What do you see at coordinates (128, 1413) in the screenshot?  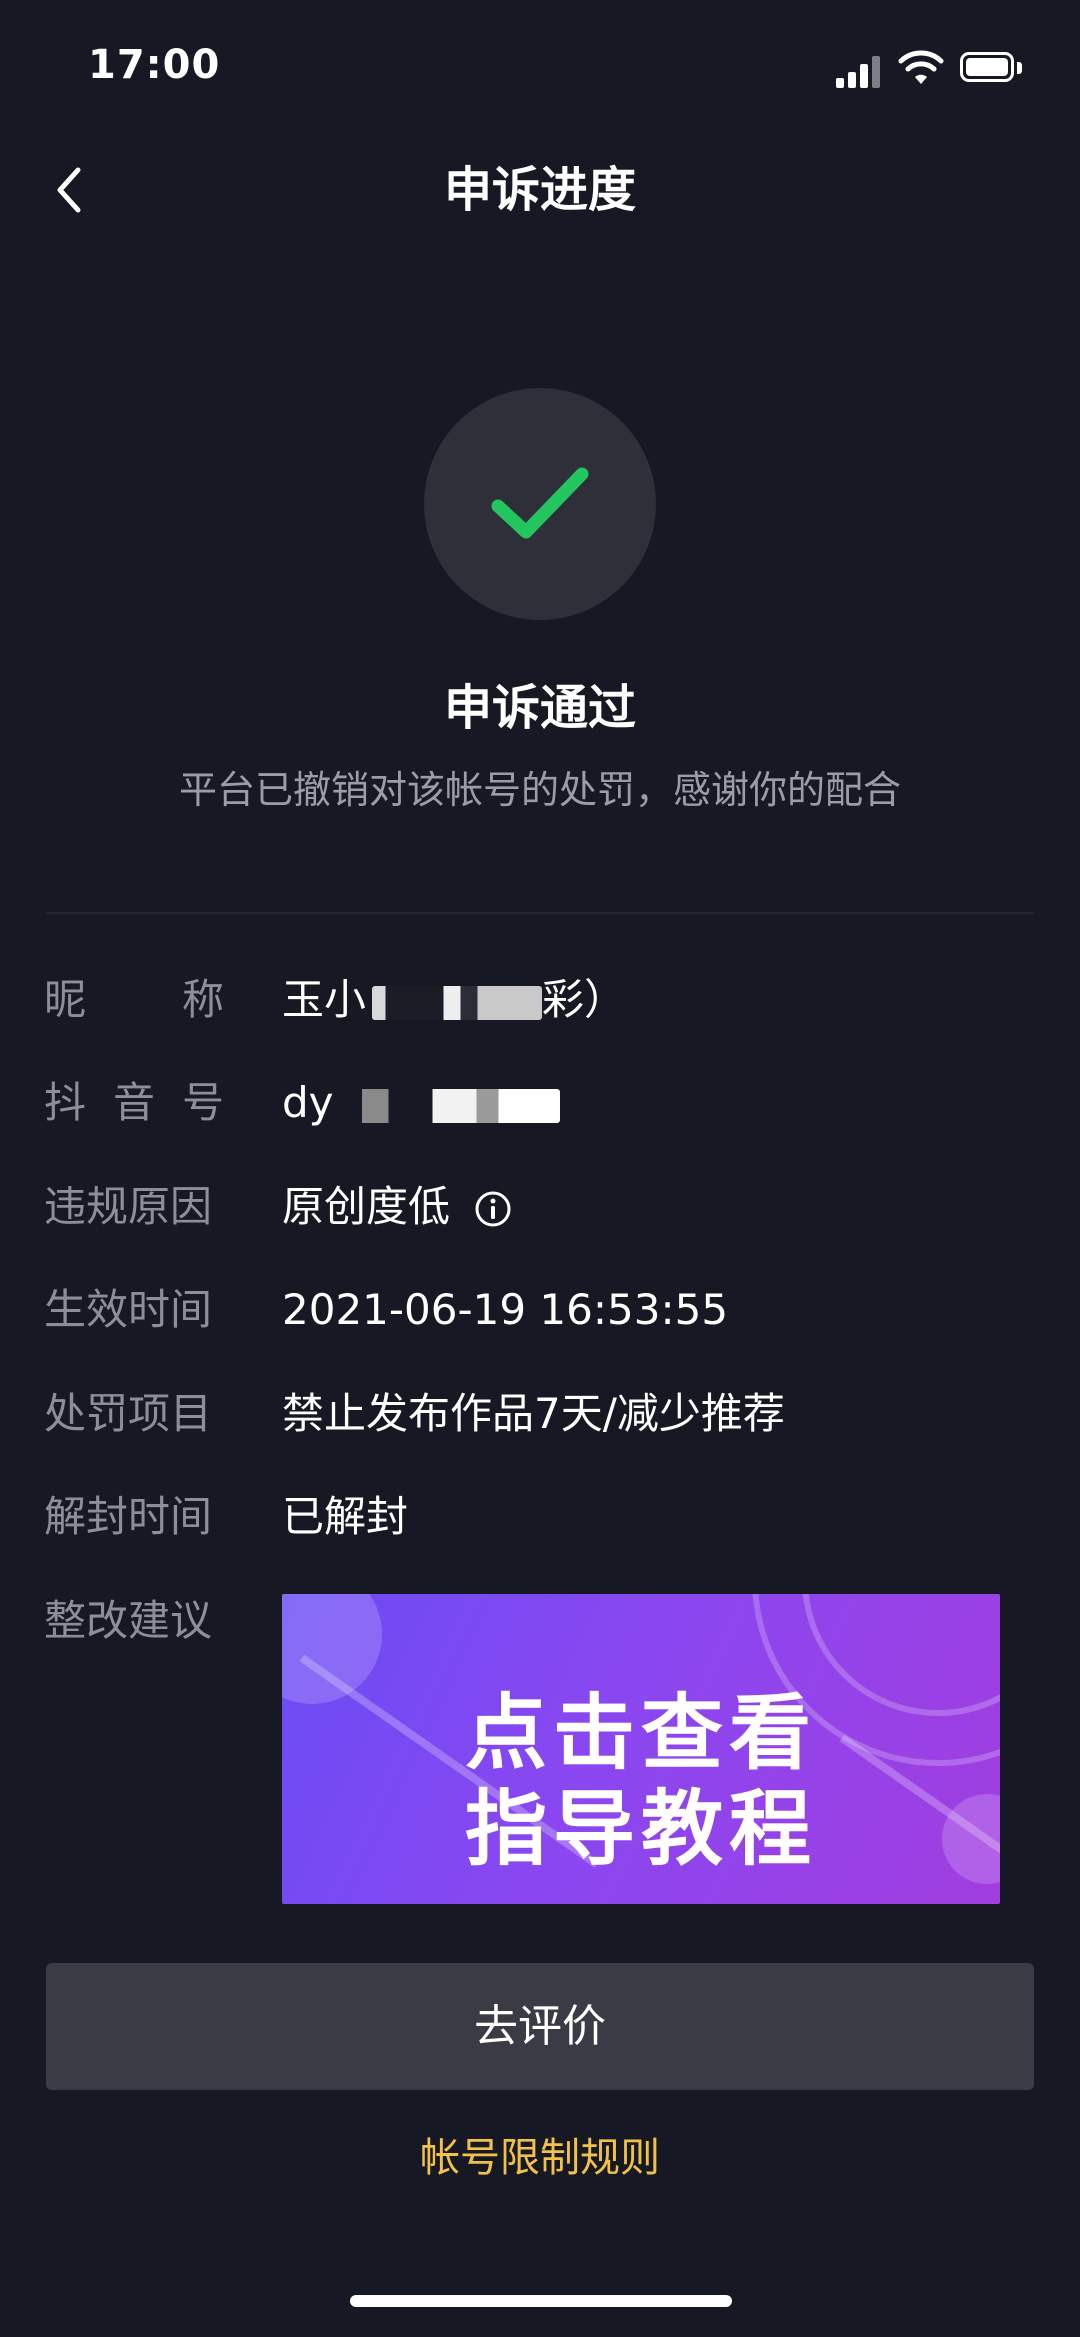 I see `penalty-label: 处罚项目` at bounding box center [128, 1413].